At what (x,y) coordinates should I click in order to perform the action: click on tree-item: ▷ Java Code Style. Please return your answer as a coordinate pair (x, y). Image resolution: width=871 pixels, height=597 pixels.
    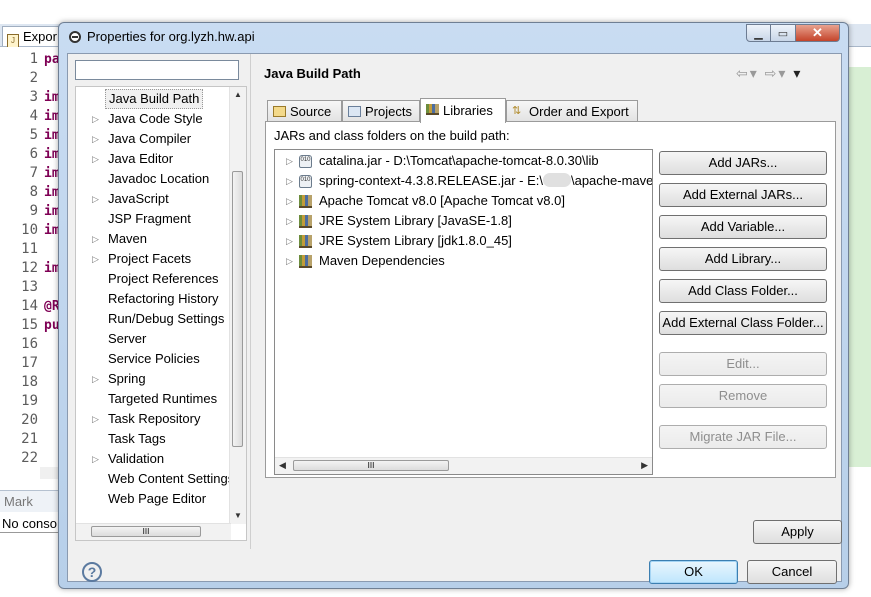
    Looking at the image, I should click on (155, 119).